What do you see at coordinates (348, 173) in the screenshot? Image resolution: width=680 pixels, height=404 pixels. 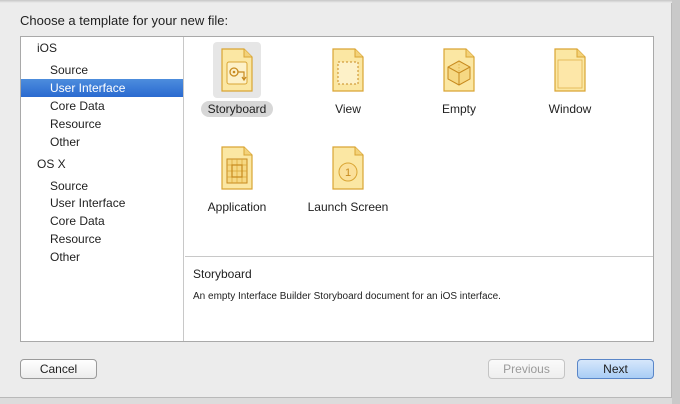 I see `svg-text: 1` at bounding box center [348, 173].